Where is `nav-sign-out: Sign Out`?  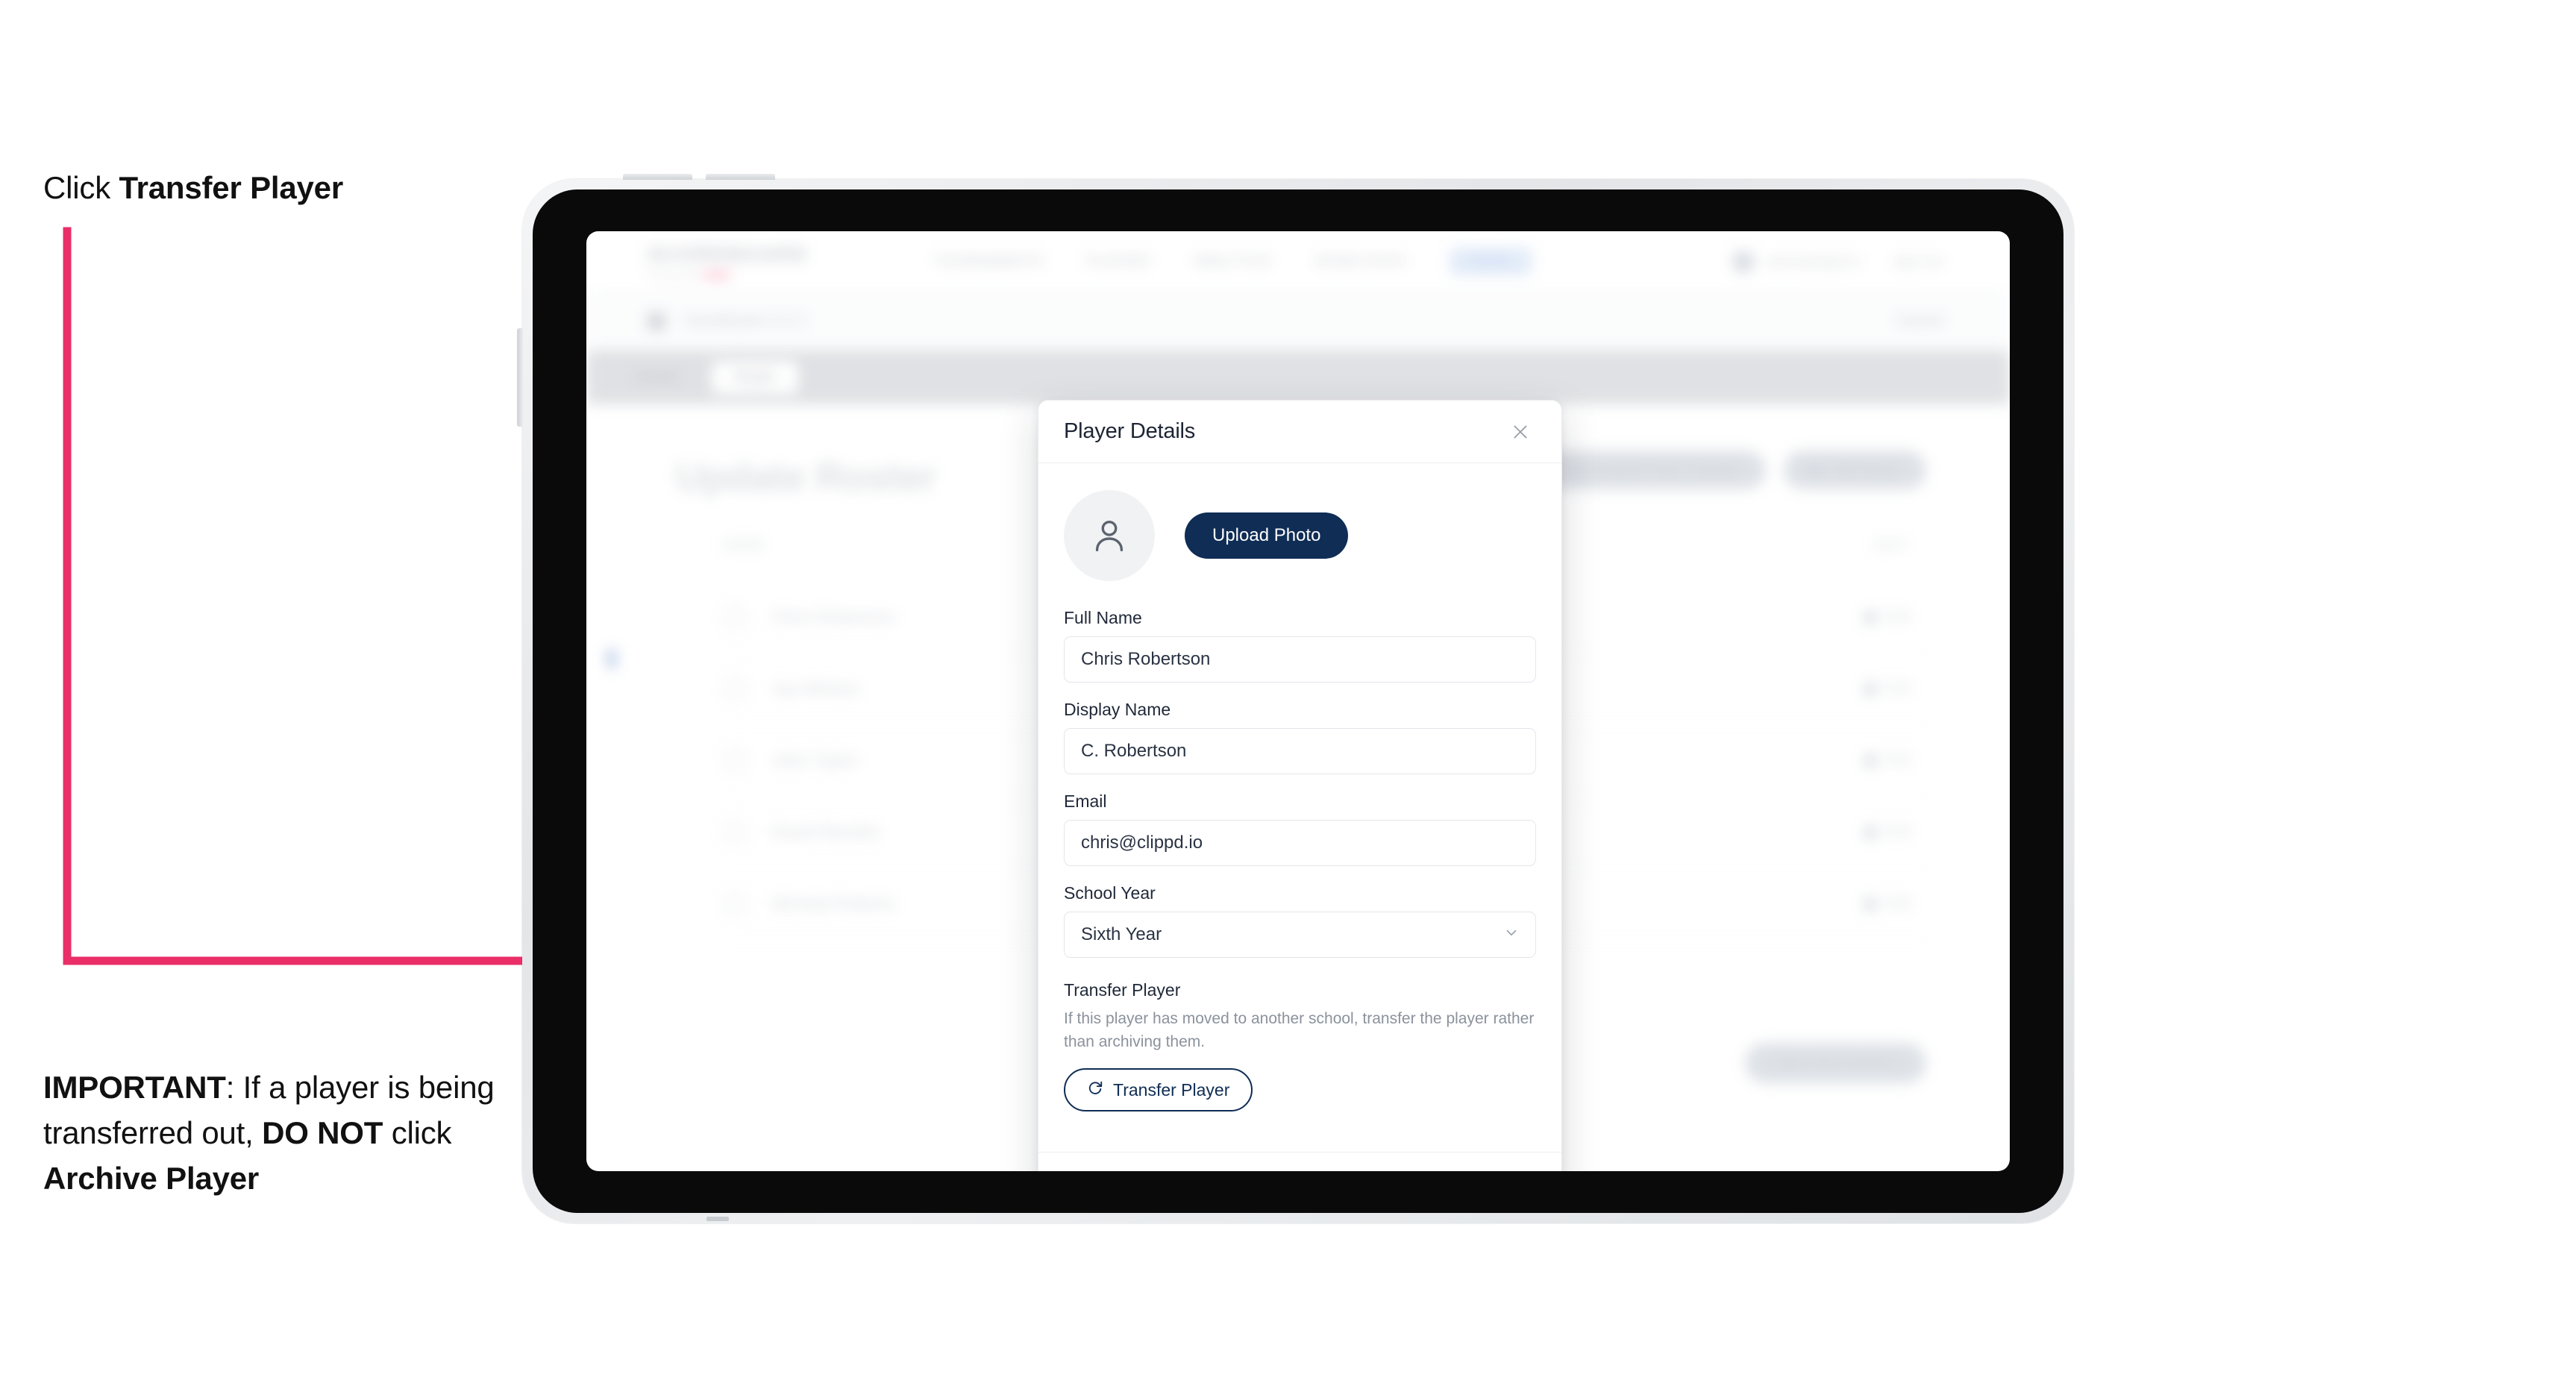
nav-sign-out: Sign Out is located at coordinates (1918, 261).